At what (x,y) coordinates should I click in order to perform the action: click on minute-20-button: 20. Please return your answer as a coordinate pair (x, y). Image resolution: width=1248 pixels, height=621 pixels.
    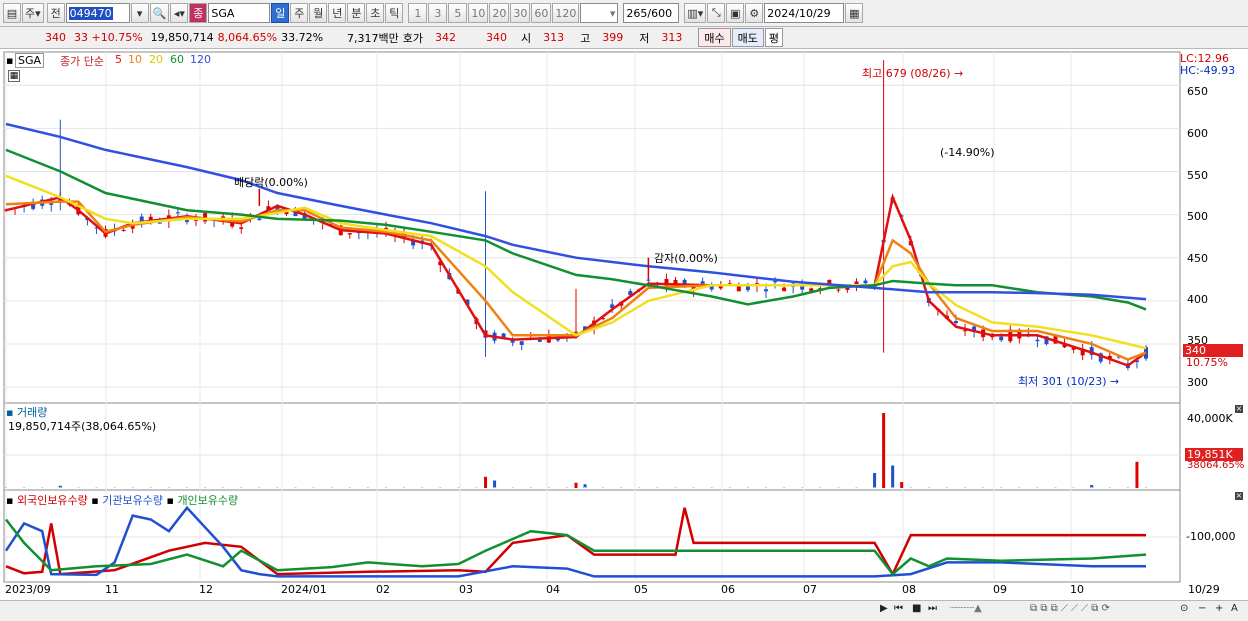
    Looking at the image, I should click on (499, 13).